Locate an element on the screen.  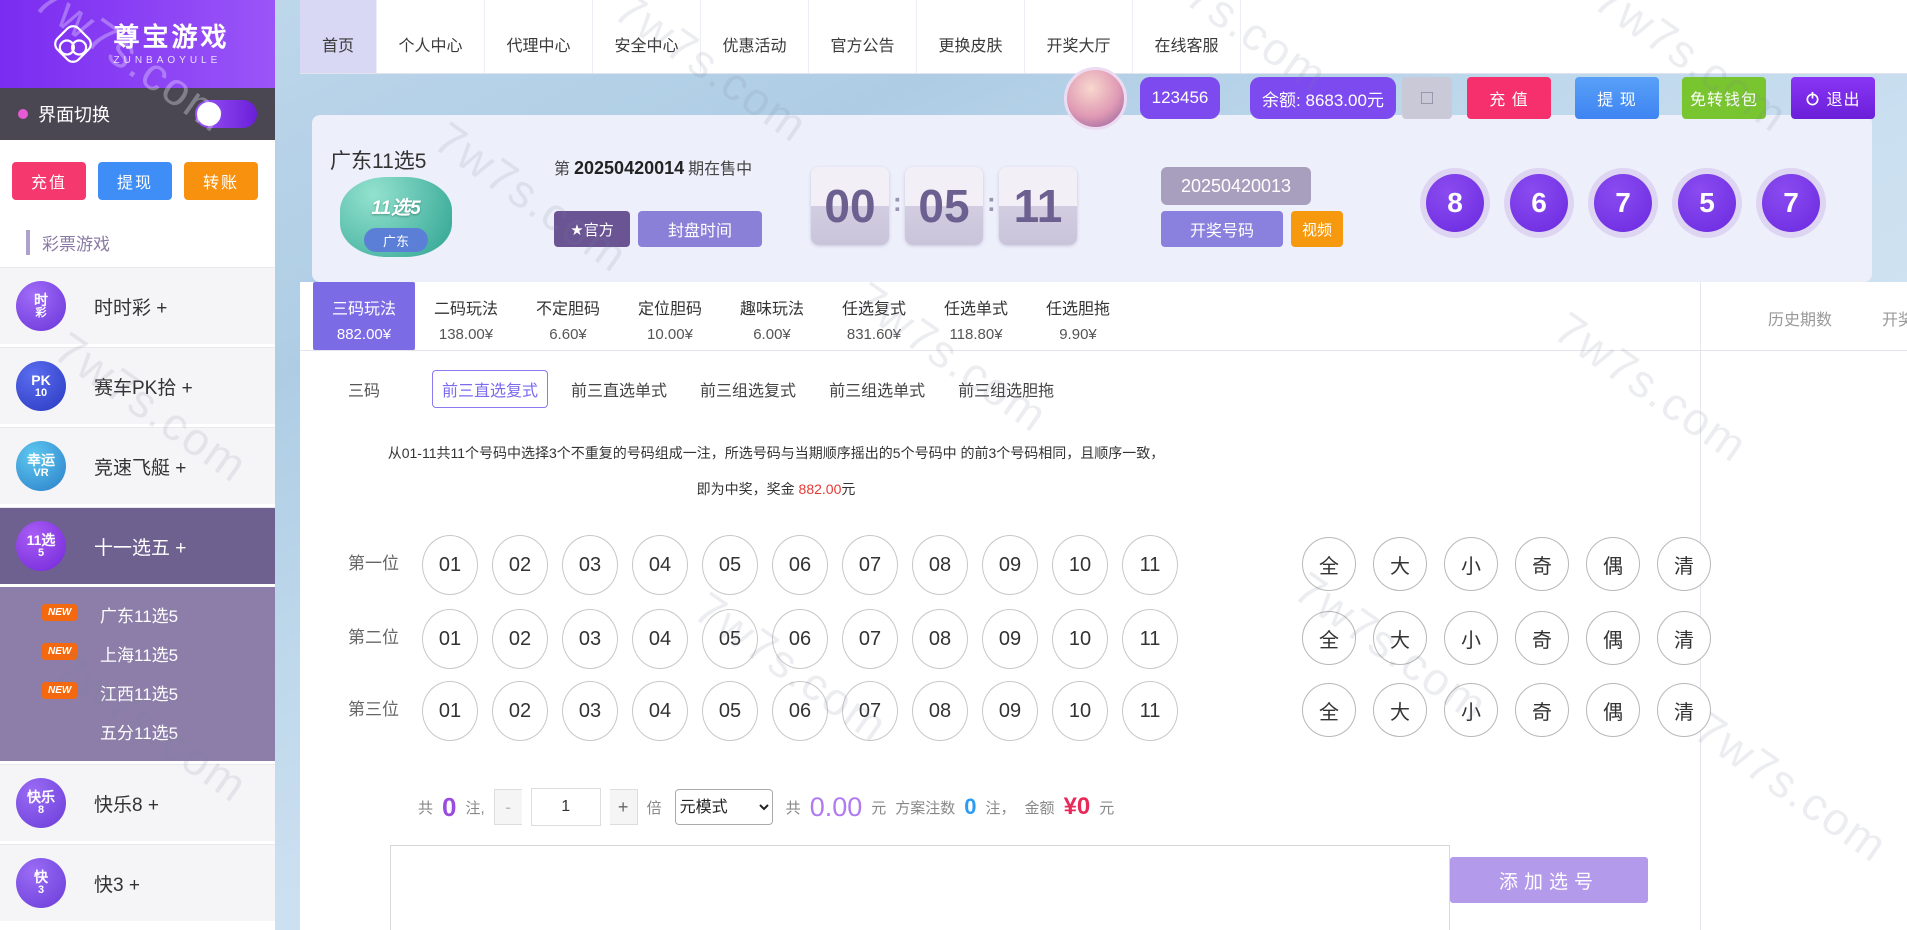
sub-method-chip: 前三直选单式 is located at coordinates (619, 389).